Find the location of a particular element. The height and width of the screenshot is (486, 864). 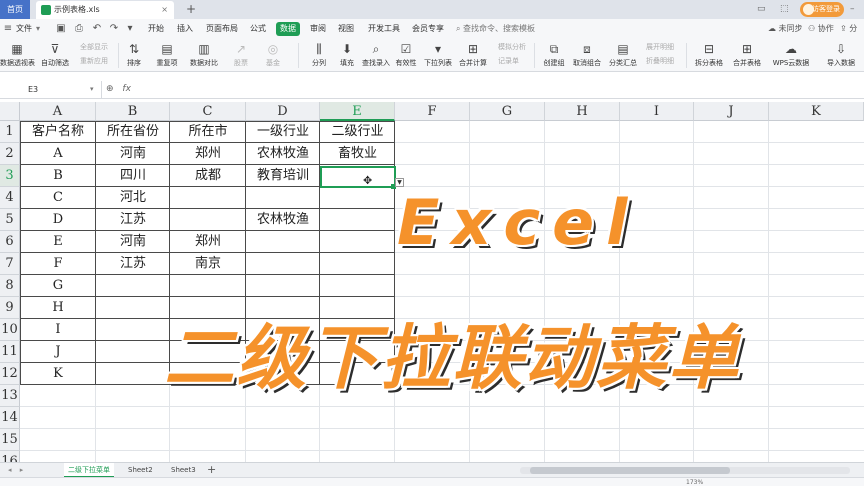

ribbon-small-item: 重新应用 is located at coordinates (94, 61).